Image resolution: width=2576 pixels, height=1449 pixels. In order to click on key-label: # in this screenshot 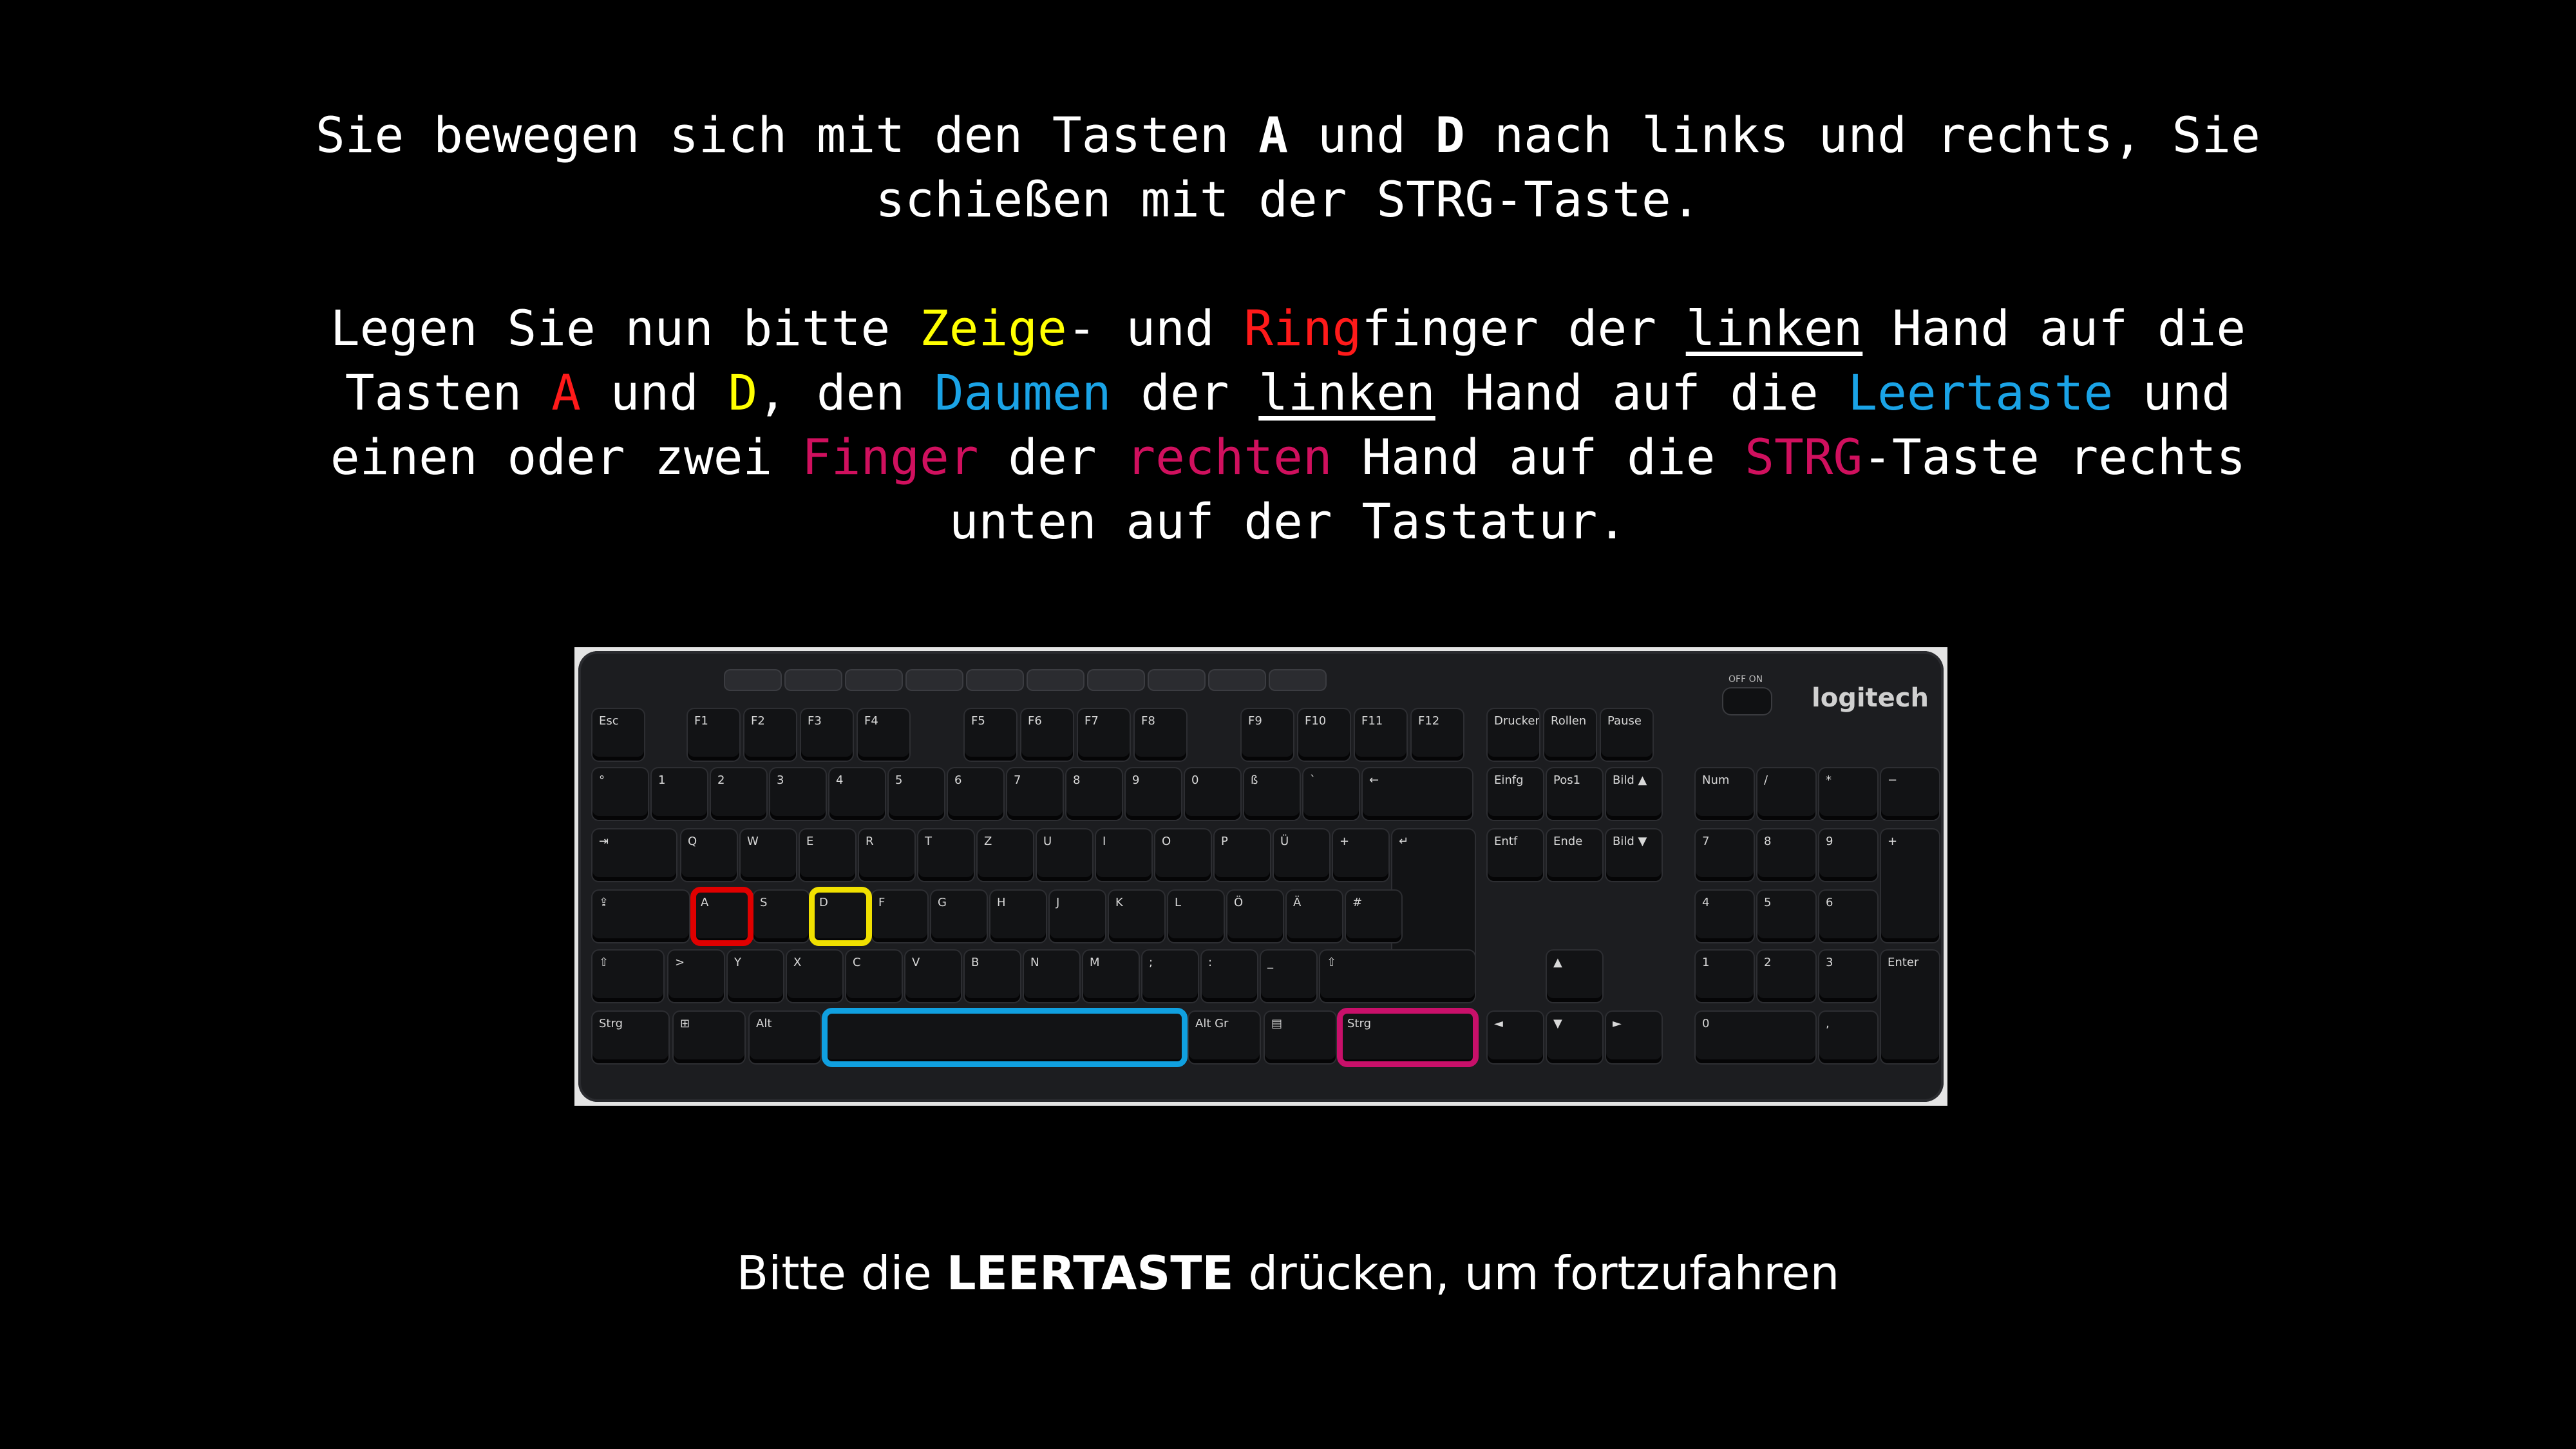, I will do `click(1357, 903)`.